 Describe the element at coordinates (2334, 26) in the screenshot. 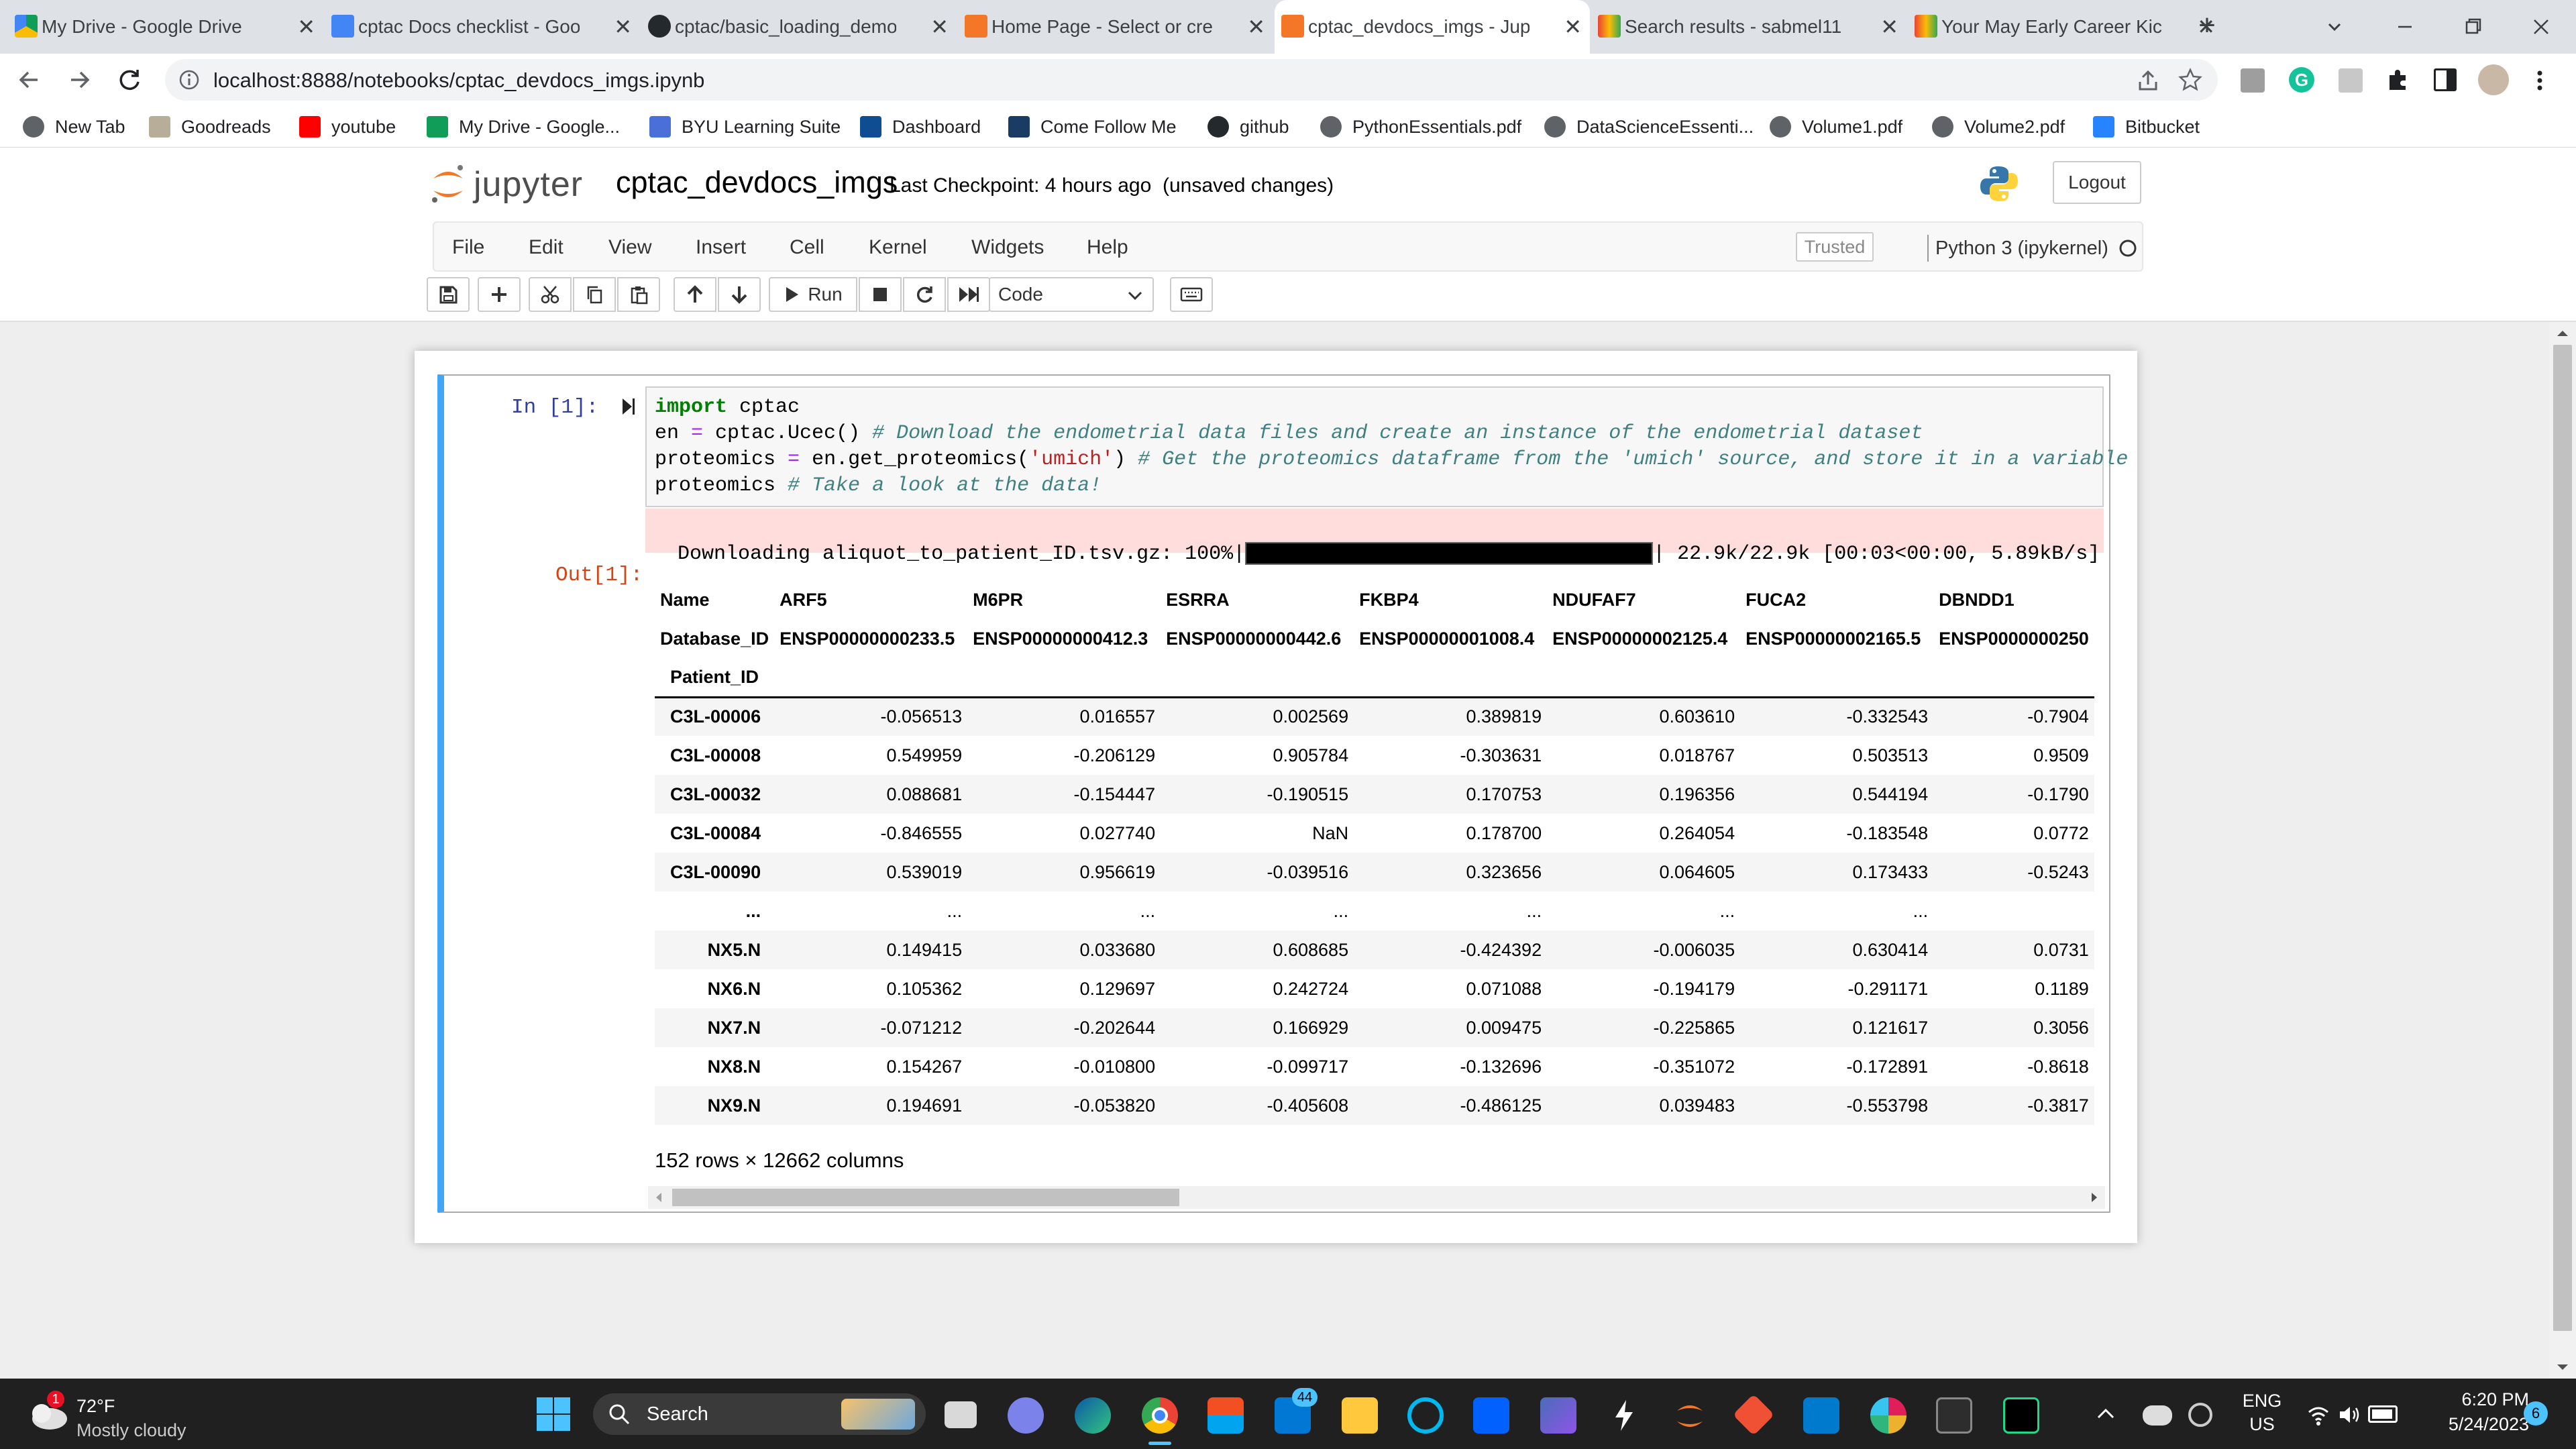

I see `tab-search-icon` at that location.